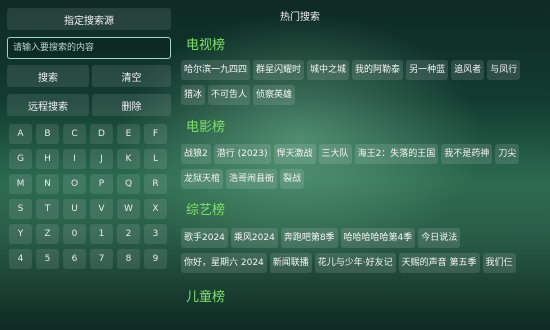  What do you see at coordinates (328, 70) in the screenshot?
I see `search-tag: 城中之城` at bounding box center [328, 70].